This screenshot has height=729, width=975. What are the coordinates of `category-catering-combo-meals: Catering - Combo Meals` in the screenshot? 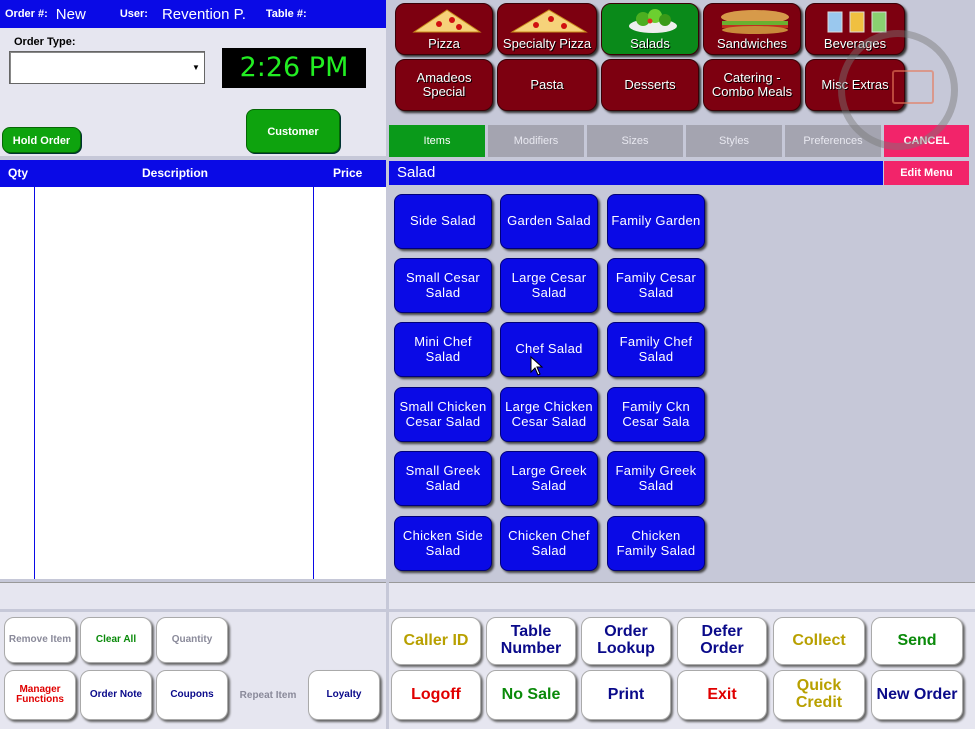 It's located at (752, 85).